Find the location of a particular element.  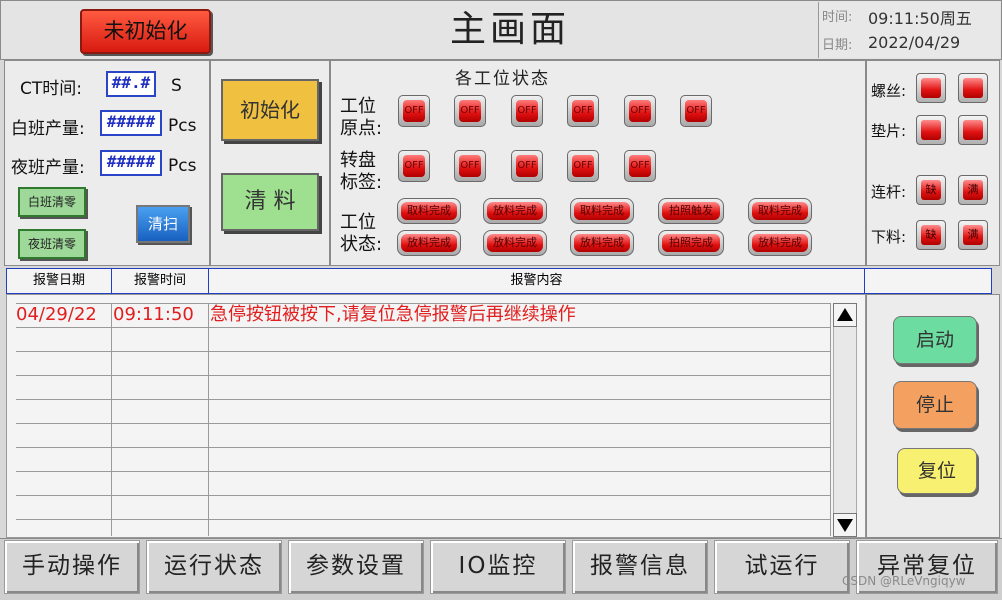

stop-button: 停止 is located at coordinates (935, 405).